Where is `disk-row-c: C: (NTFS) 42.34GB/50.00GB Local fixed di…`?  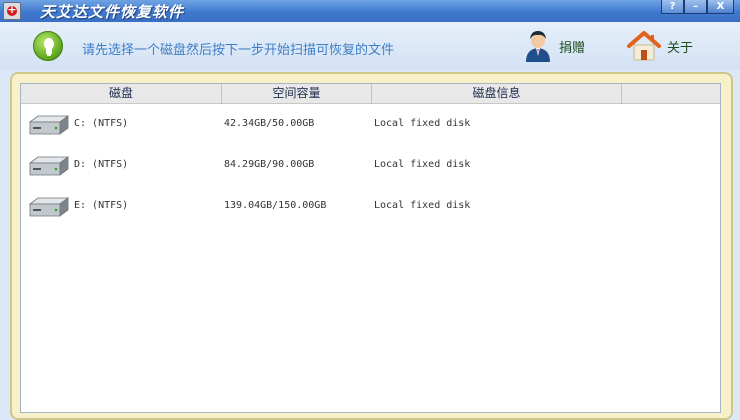 disk-row-c: C: (NTFS) 42.34GB/50.00GB Local fixed di… is located at coordinates (370, 125).